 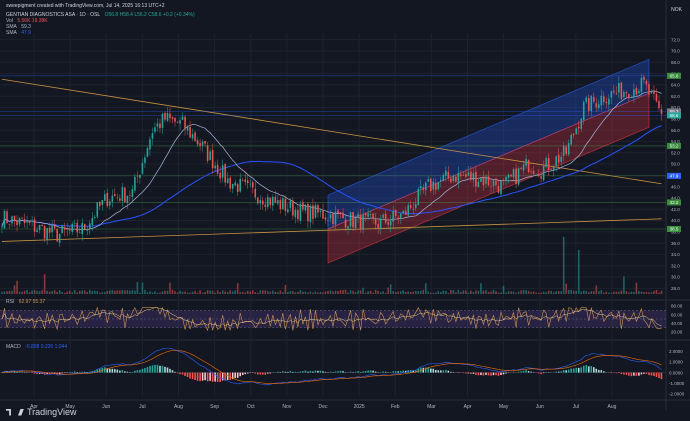 What do you see at coordinates (323, 407) in the screenshot?
I see `x-tick-label: Dec` at bounding box center [323, 407].